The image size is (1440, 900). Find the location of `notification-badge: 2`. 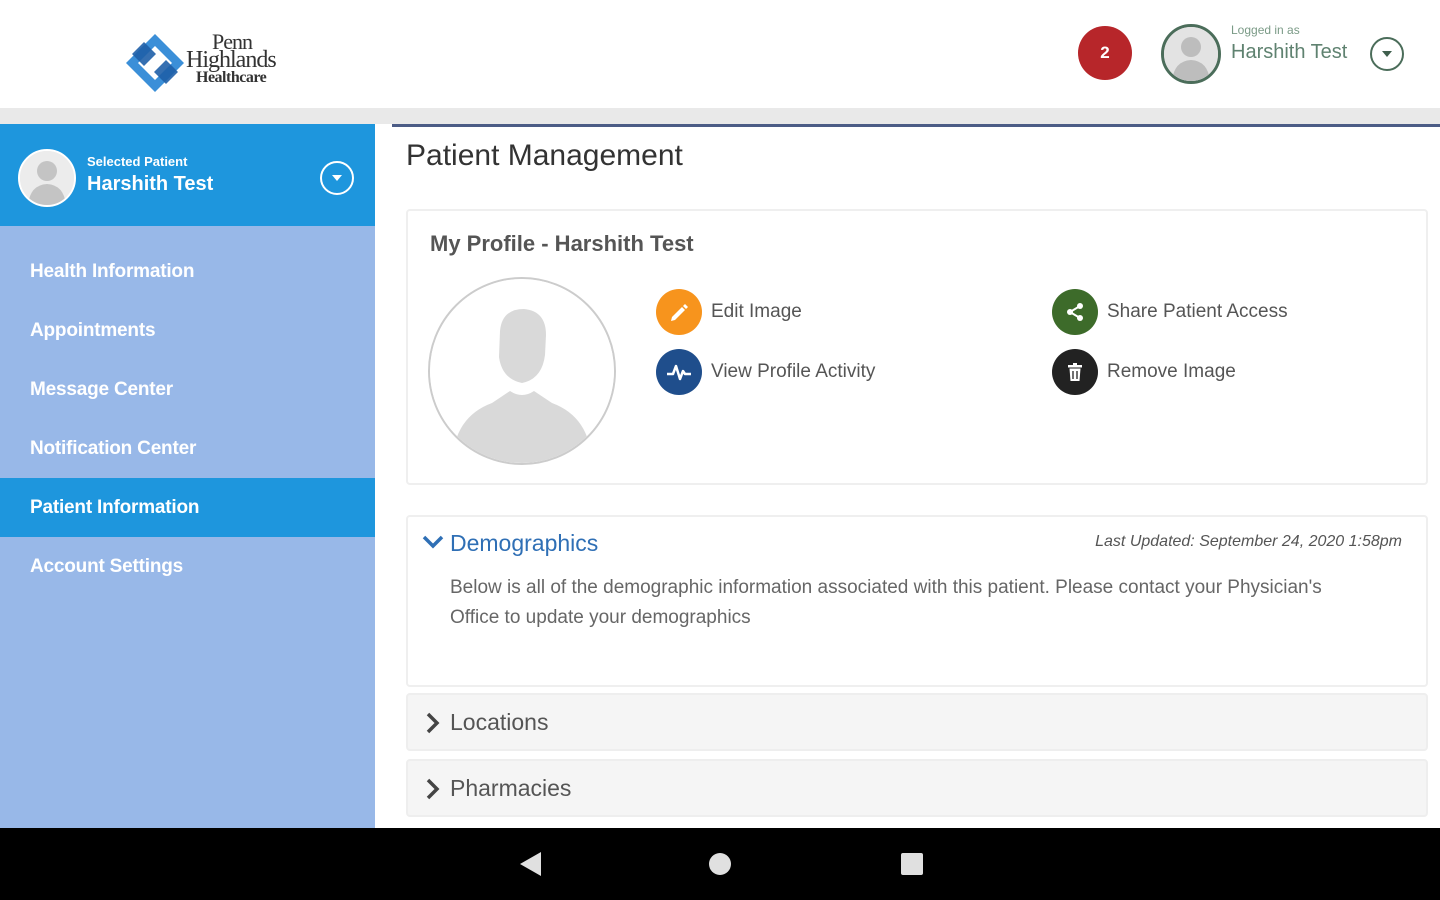

notification-badge: 2 is located at coordinates (1105, 53).